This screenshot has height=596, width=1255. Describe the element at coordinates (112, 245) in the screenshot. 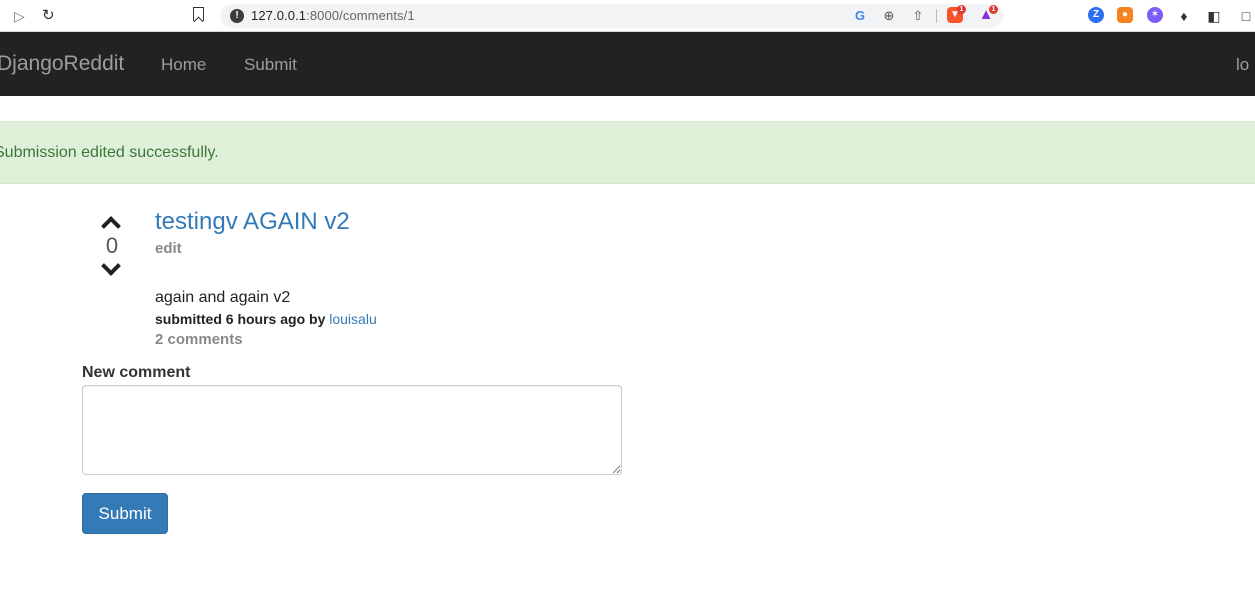

I see `post-score: 0` at that location.